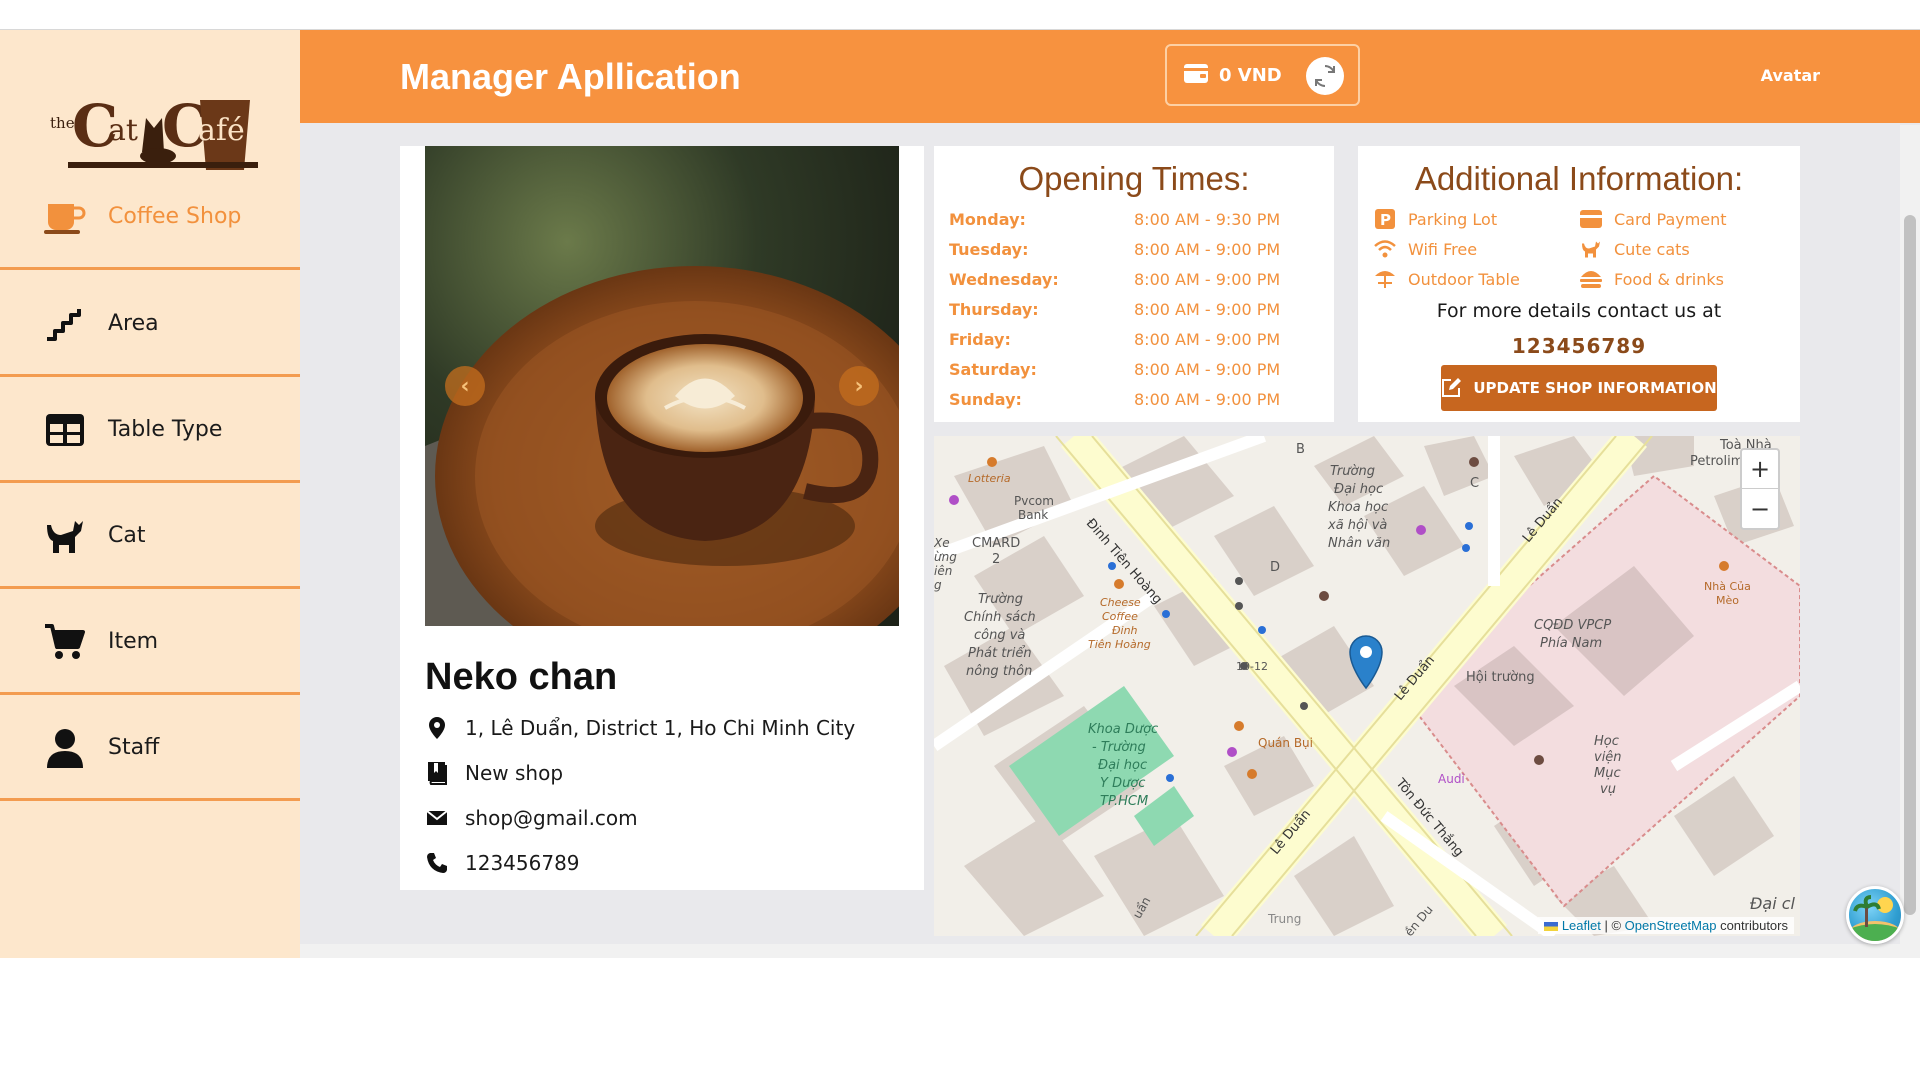  What do you see at coordinates (996, 559) in the screenshot?
I see `map-label: 2` at bounding box center [996, 559].